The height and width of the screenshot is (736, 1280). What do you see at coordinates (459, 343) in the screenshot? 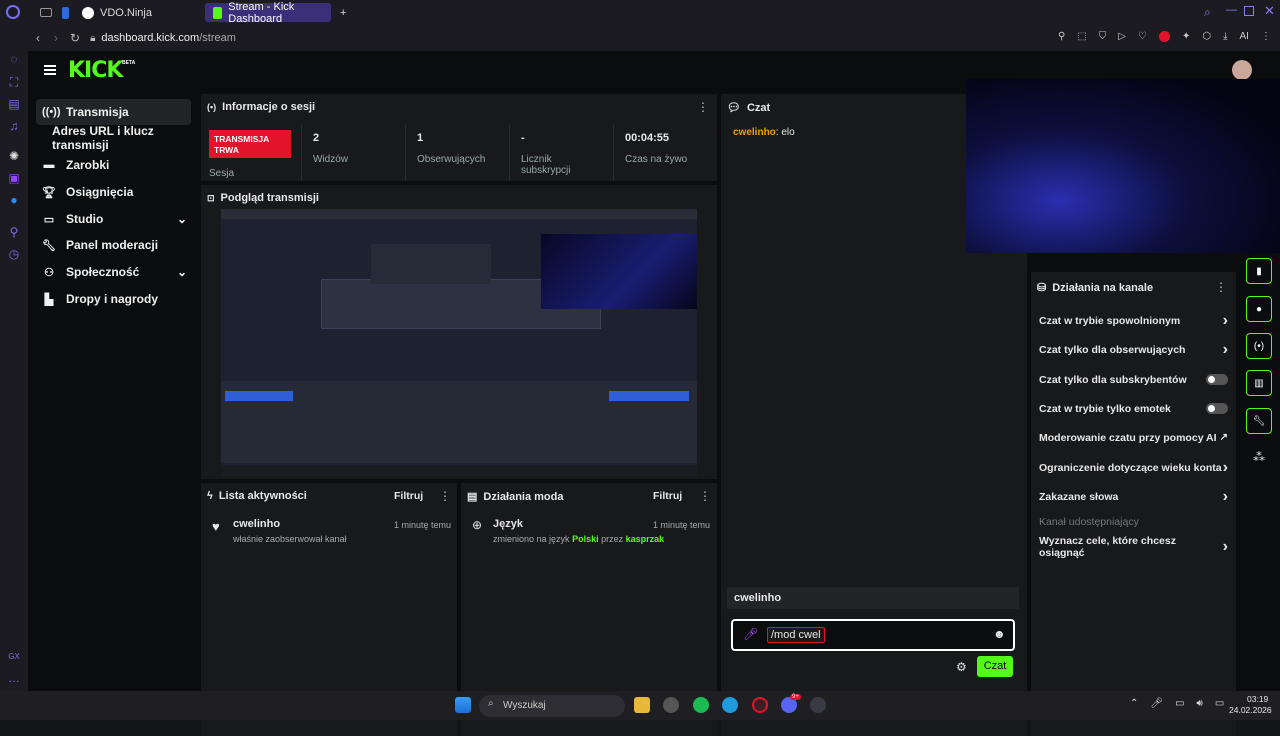
I see `stream-preview-video` at bounding box center [459, 343].